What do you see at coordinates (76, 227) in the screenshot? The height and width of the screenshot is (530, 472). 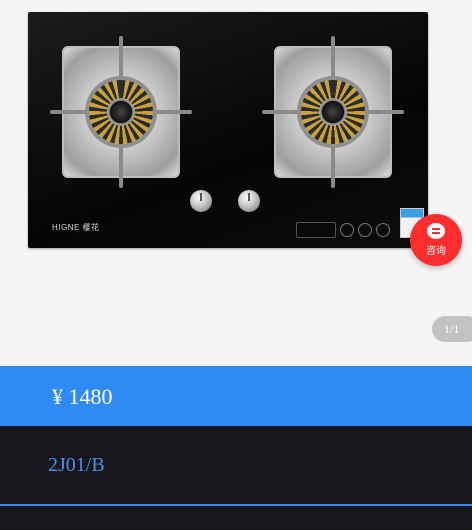 I see `stove-brand-logo: HIGNE 樱花` at bounding box center [76, 227].